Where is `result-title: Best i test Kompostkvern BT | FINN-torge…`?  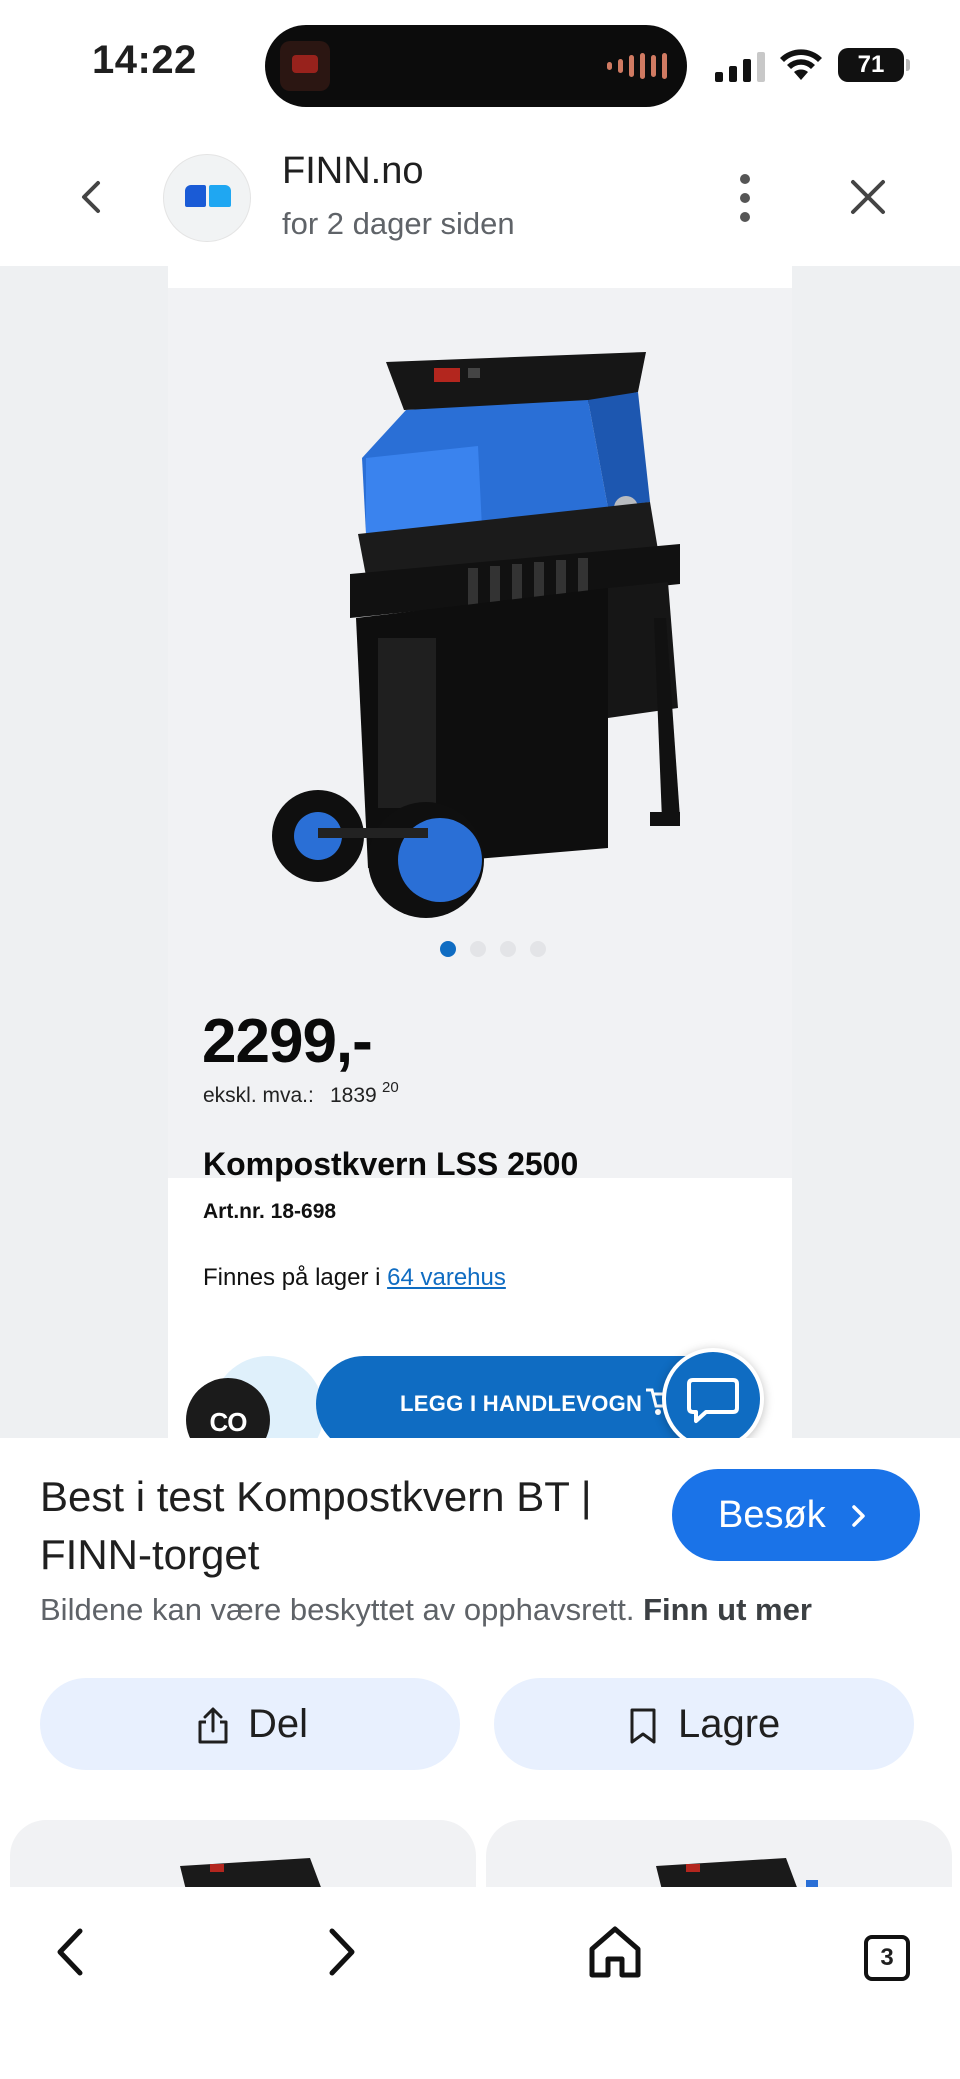
result-title: Best i test Kompostkvern BT | FINN-torge… is located at coordinates (340, 1526).